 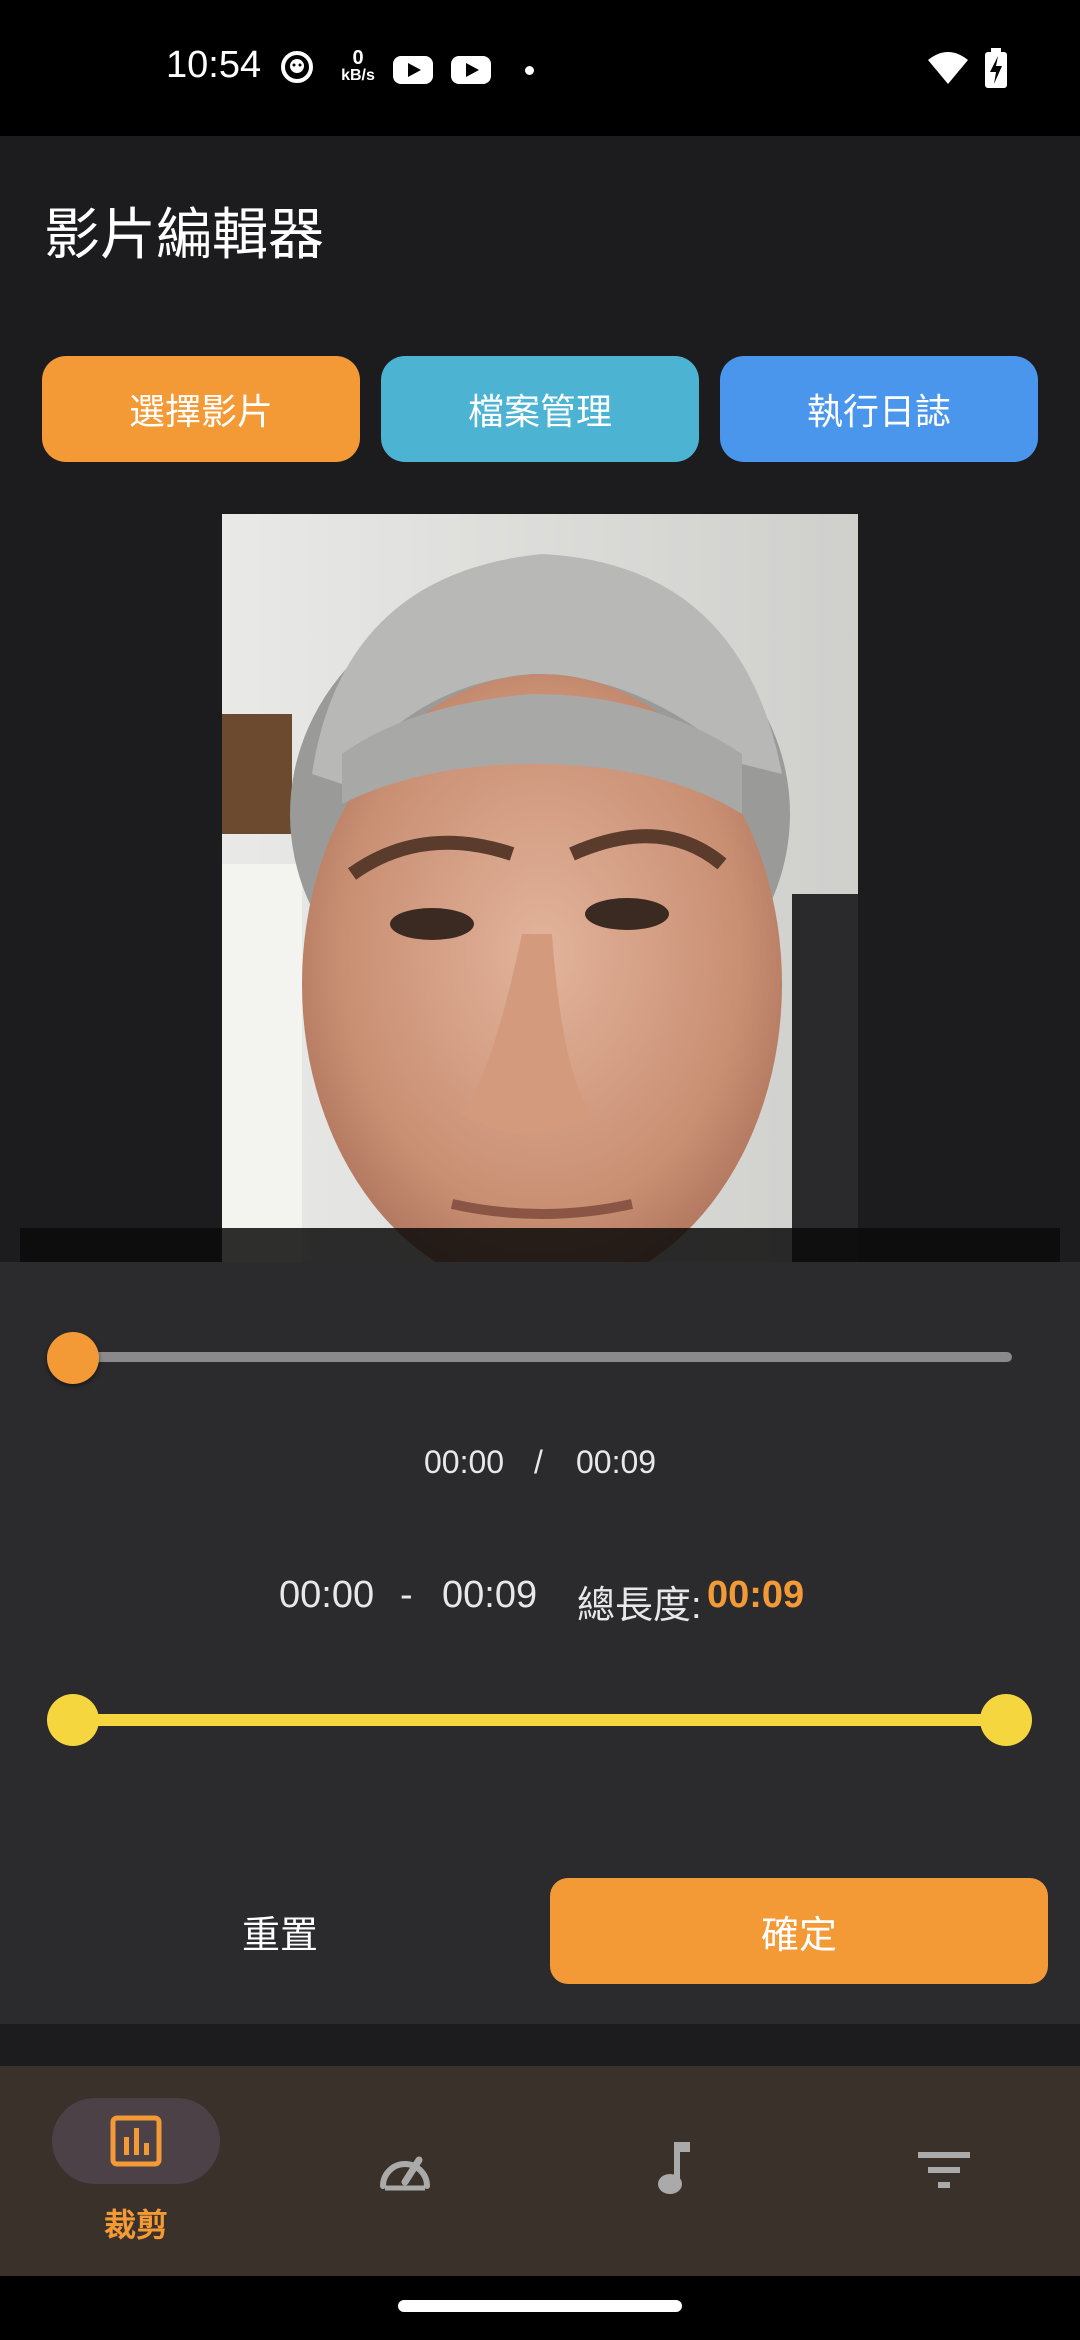 What do you see at coordinates (184, 235) in the screenshot?
I see `page-title: 影片編輯器` at bounding box center [184, 235].